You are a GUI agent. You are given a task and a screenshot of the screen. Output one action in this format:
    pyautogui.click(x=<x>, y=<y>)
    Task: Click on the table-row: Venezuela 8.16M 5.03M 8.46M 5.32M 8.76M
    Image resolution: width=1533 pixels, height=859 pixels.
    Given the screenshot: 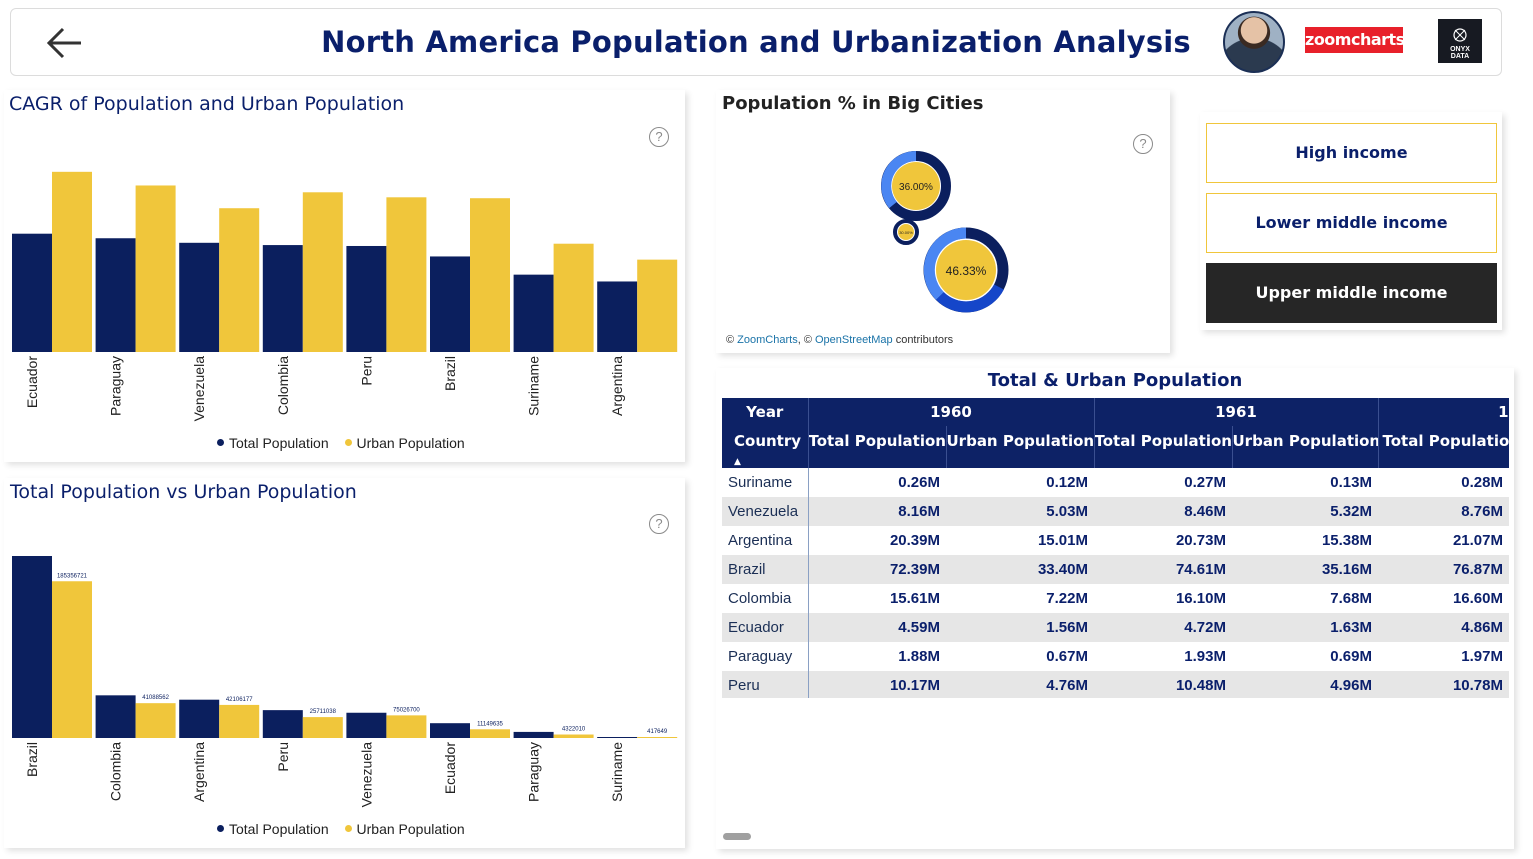 What is the action you would take?
    pyautogui.click(x=1115, y=511)
    